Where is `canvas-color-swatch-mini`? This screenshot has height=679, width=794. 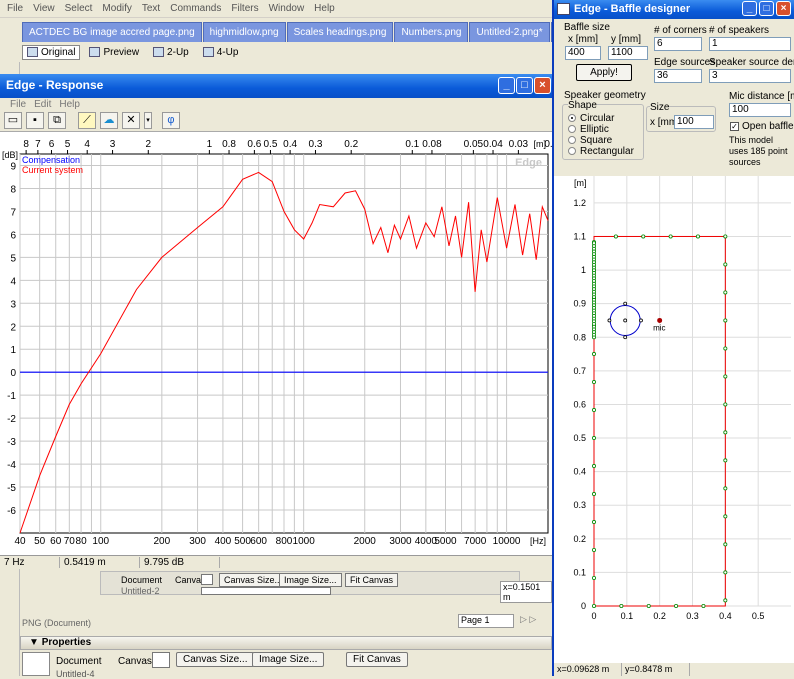 canvas-color-swatch-mini is located at coordinates (207, 579).